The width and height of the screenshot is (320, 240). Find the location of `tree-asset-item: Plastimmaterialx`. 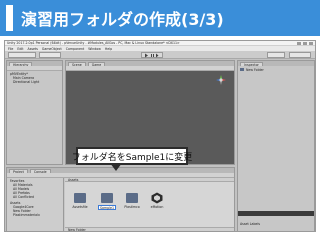

tree-asset-item: Plastimmaterialx is located at coordinates (26, 215).